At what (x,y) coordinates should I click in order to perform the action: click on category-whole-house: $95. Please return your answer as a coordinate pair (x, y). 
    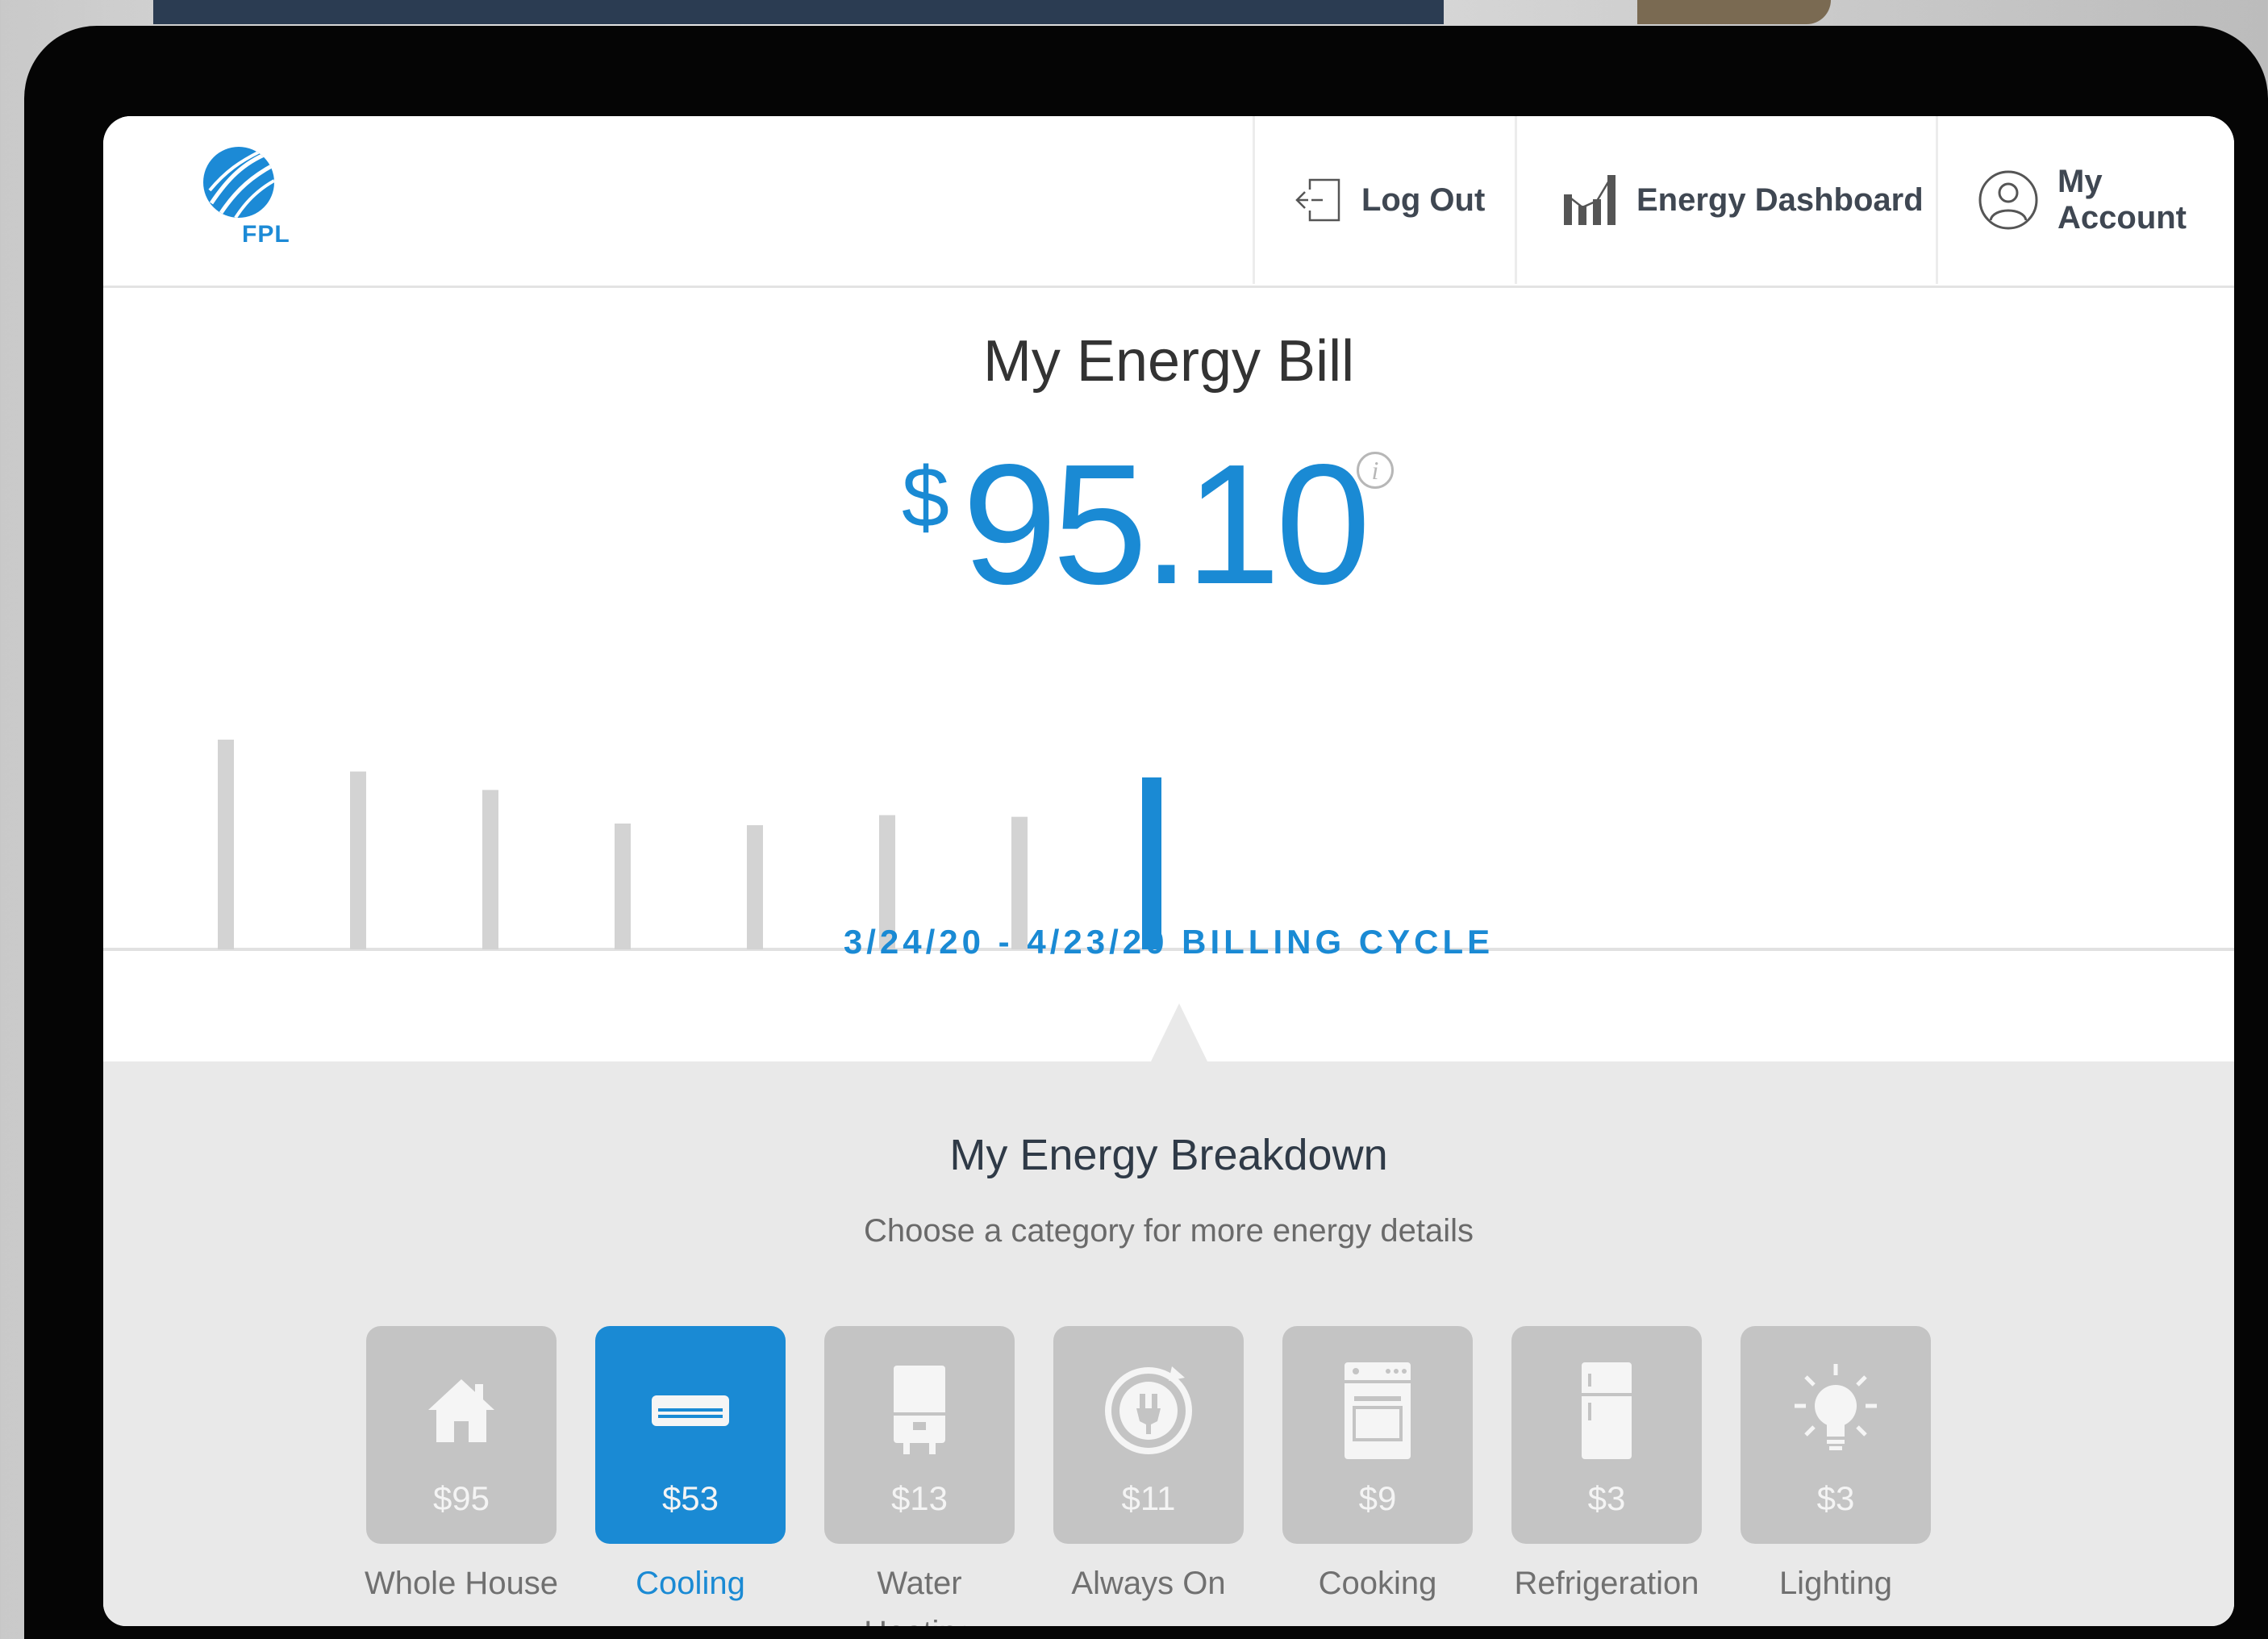
    Looking at the image, I should click on (461, 1435).